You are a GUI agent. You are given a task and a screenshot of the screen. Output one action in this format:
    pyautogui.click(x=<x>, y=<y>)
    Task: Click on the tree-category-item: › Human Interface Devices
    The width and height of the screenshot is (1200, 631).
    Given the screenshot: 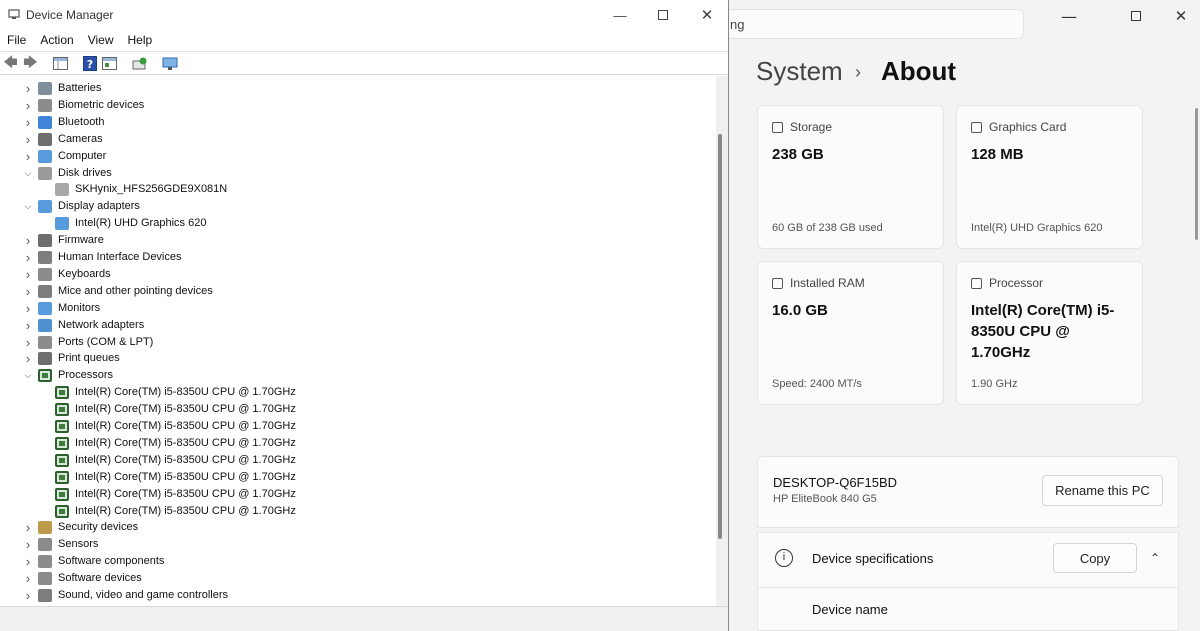 What is the action you would take?
    pyautogui.click(x=101, y=257)
    